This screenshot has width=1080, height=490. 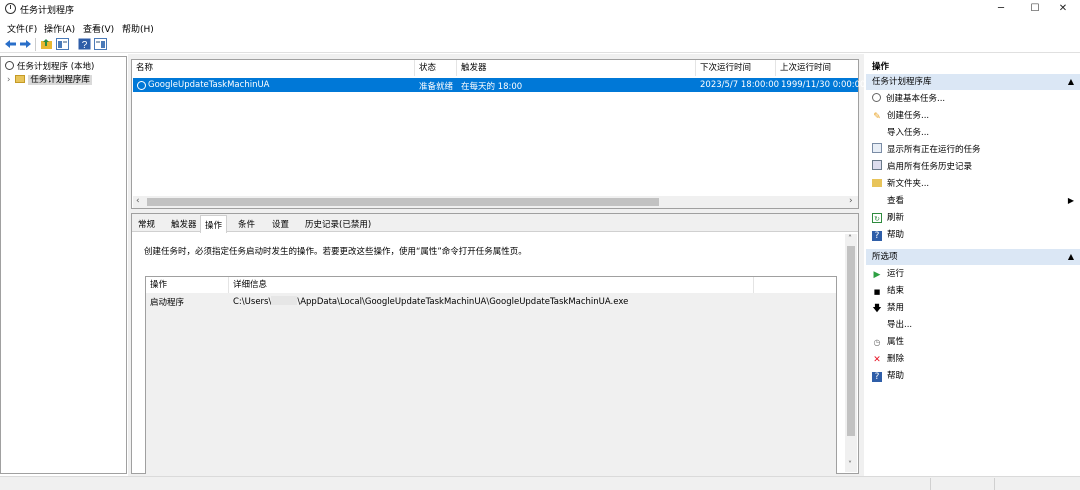 I want to click on submenu-arrow-icon: ▶, so click(x=1070, y=200).